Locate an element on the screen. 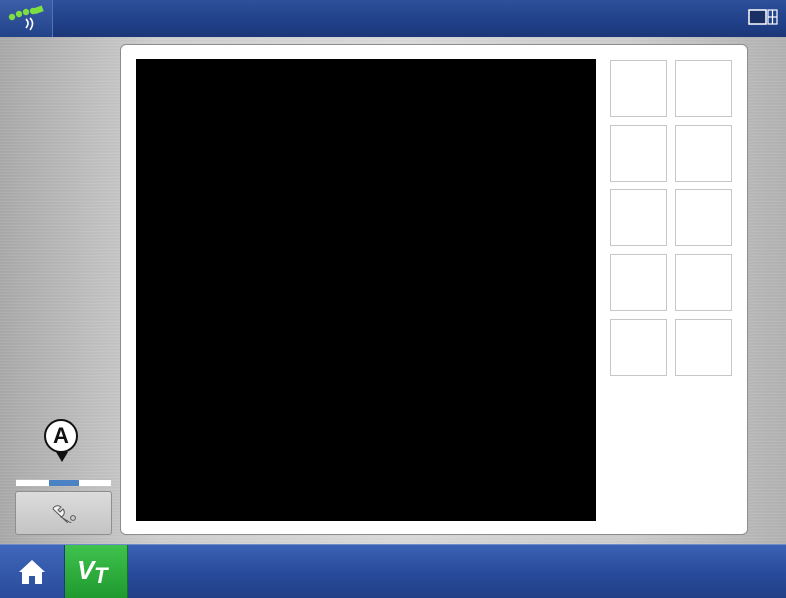 Image resolution: width=786 pixels, height=598 pixels. wrench-icon is located at coordinates (64, 514).